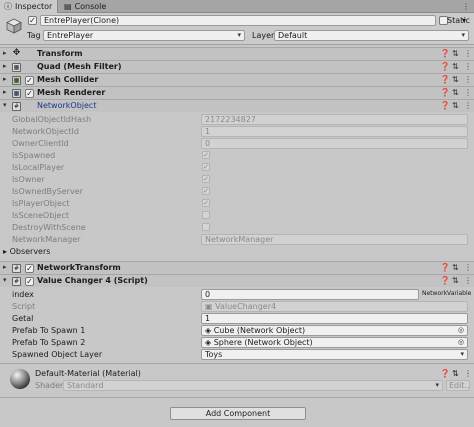  Describe the element at coordinates (334, 330) in the screenshot. I see `prefab-to-spawn-1-field: ◈ Cube (Network Object) ◎` at that location.